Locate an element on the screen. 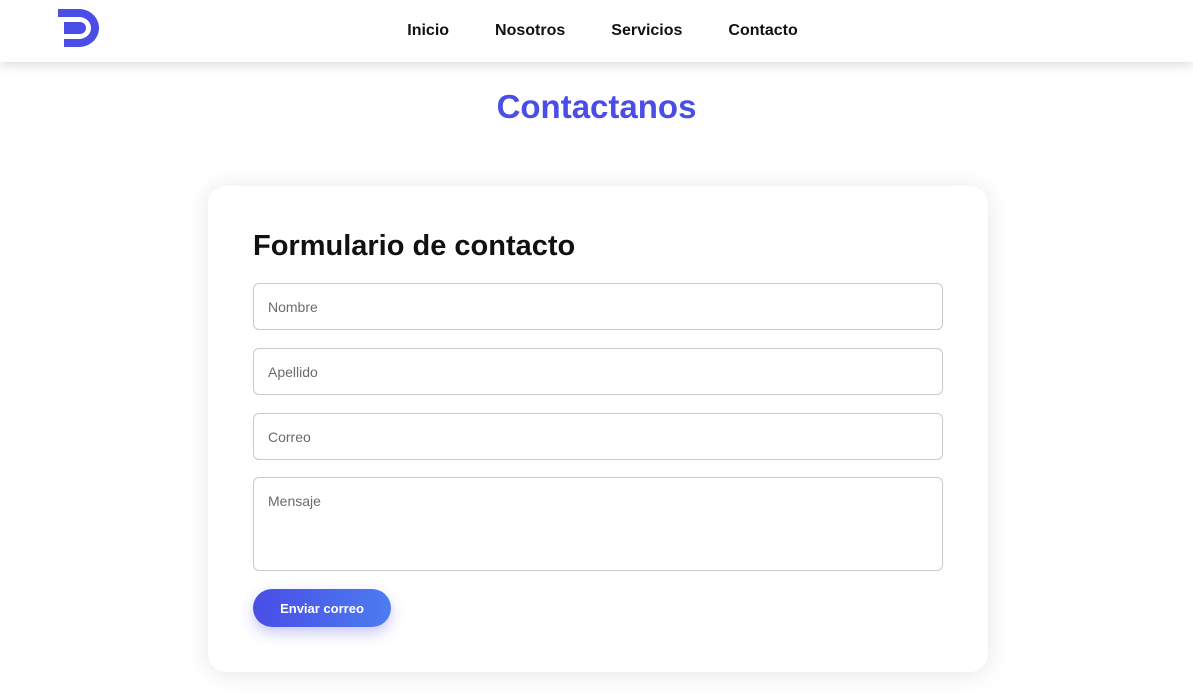 The width and height of the screenshot is (1193, 698). send-email-button: Enviar correo is located at coordinates (322, 608).